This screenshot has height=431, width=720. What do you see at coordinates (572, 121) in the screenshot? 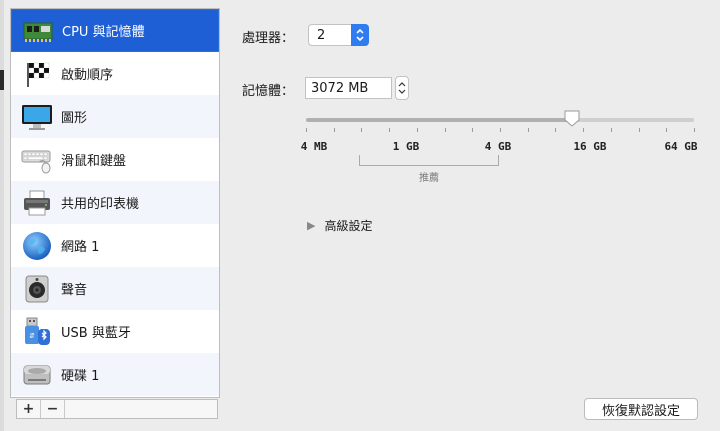
I see `memory-slider-thumb` at bounding box center [572, 121].